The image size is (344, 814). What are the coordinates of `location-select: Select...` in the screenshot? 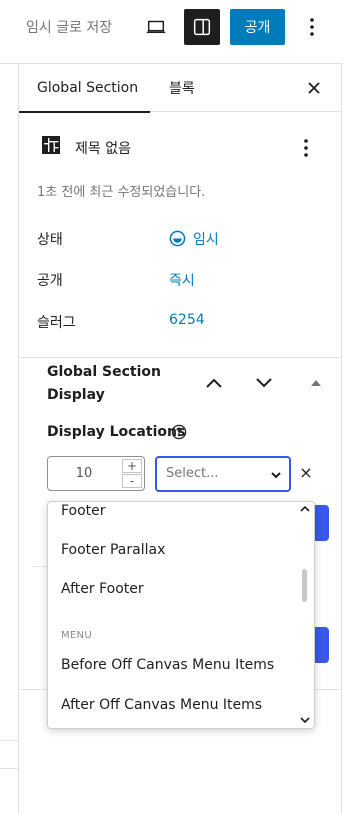 It's located at (223, 474).